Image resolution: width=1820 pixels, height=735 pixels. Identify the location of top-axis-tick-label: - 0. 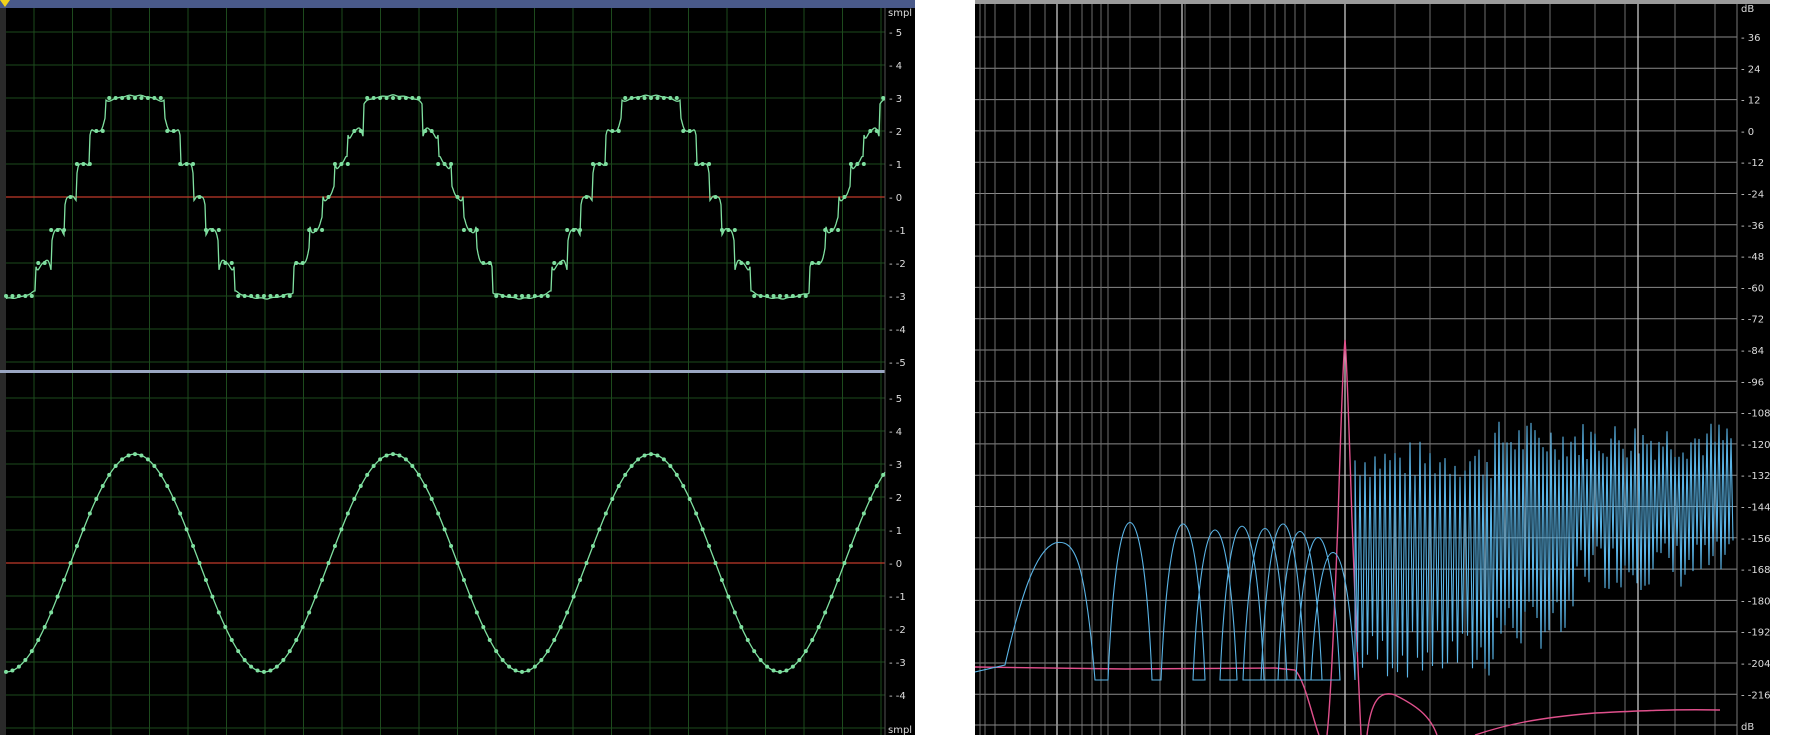
(895, 198).